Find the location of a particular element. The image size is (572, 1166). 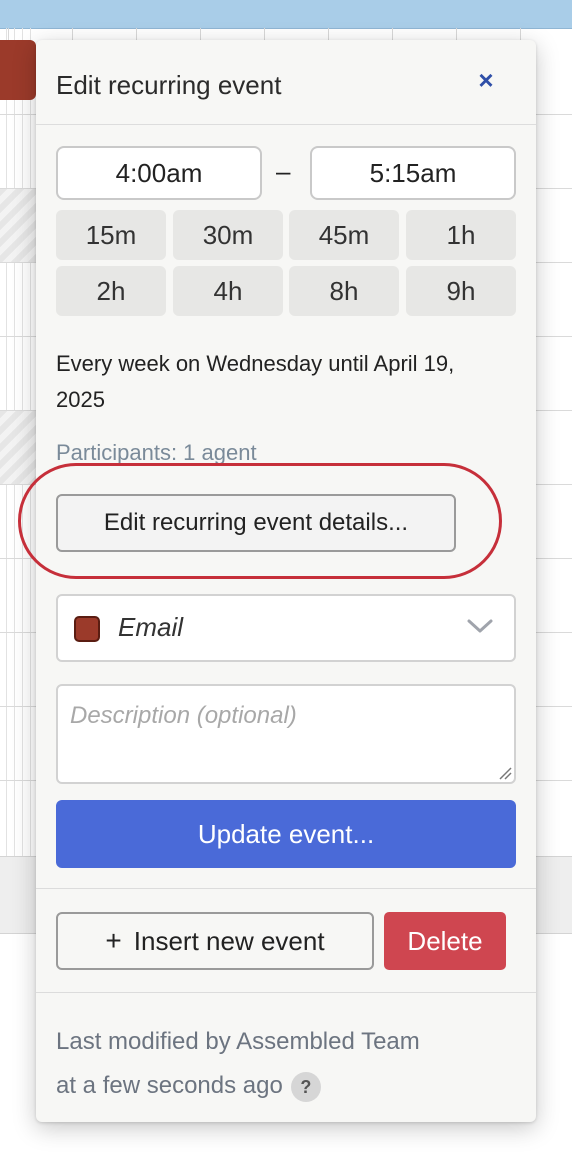

popover-title: Edit recurring event is located at coordinates (169, 85).